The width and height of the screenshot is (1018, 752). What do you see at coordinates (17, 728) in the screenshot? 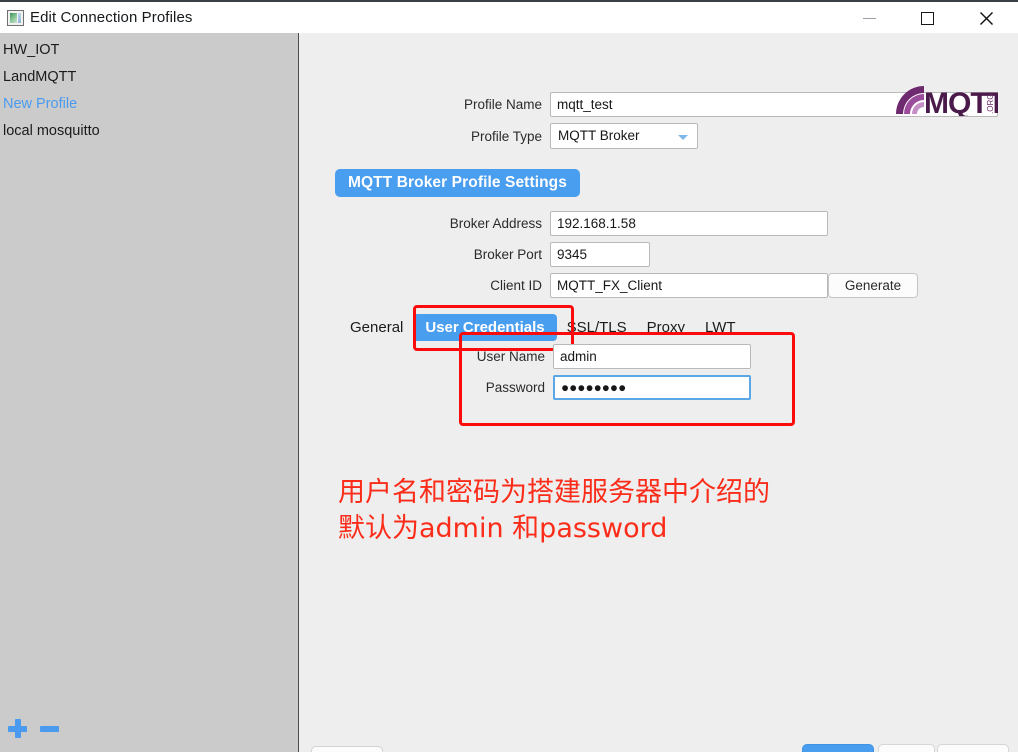
I see `add-profile-button` at bounding box center [17, 728].